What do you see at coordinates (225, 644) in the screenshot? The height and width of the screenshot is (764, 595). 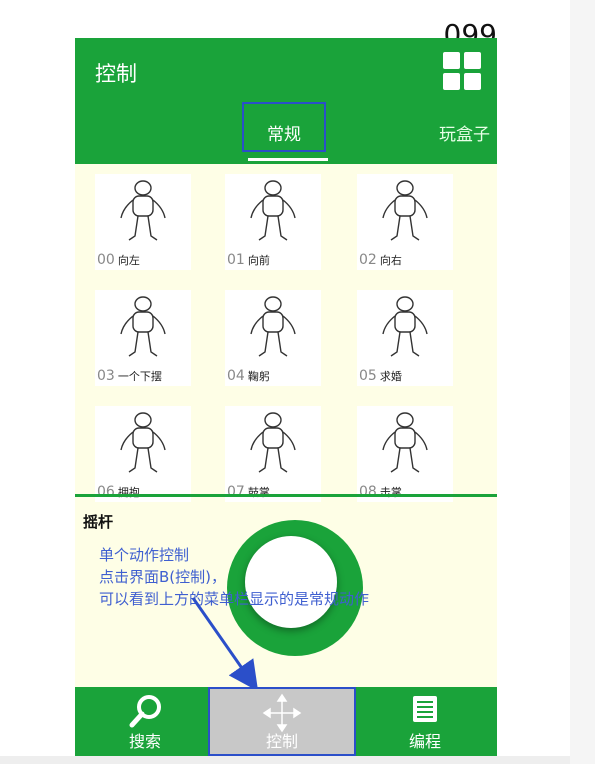 I see `annotation-arrow` at bounding box center [225, 644].